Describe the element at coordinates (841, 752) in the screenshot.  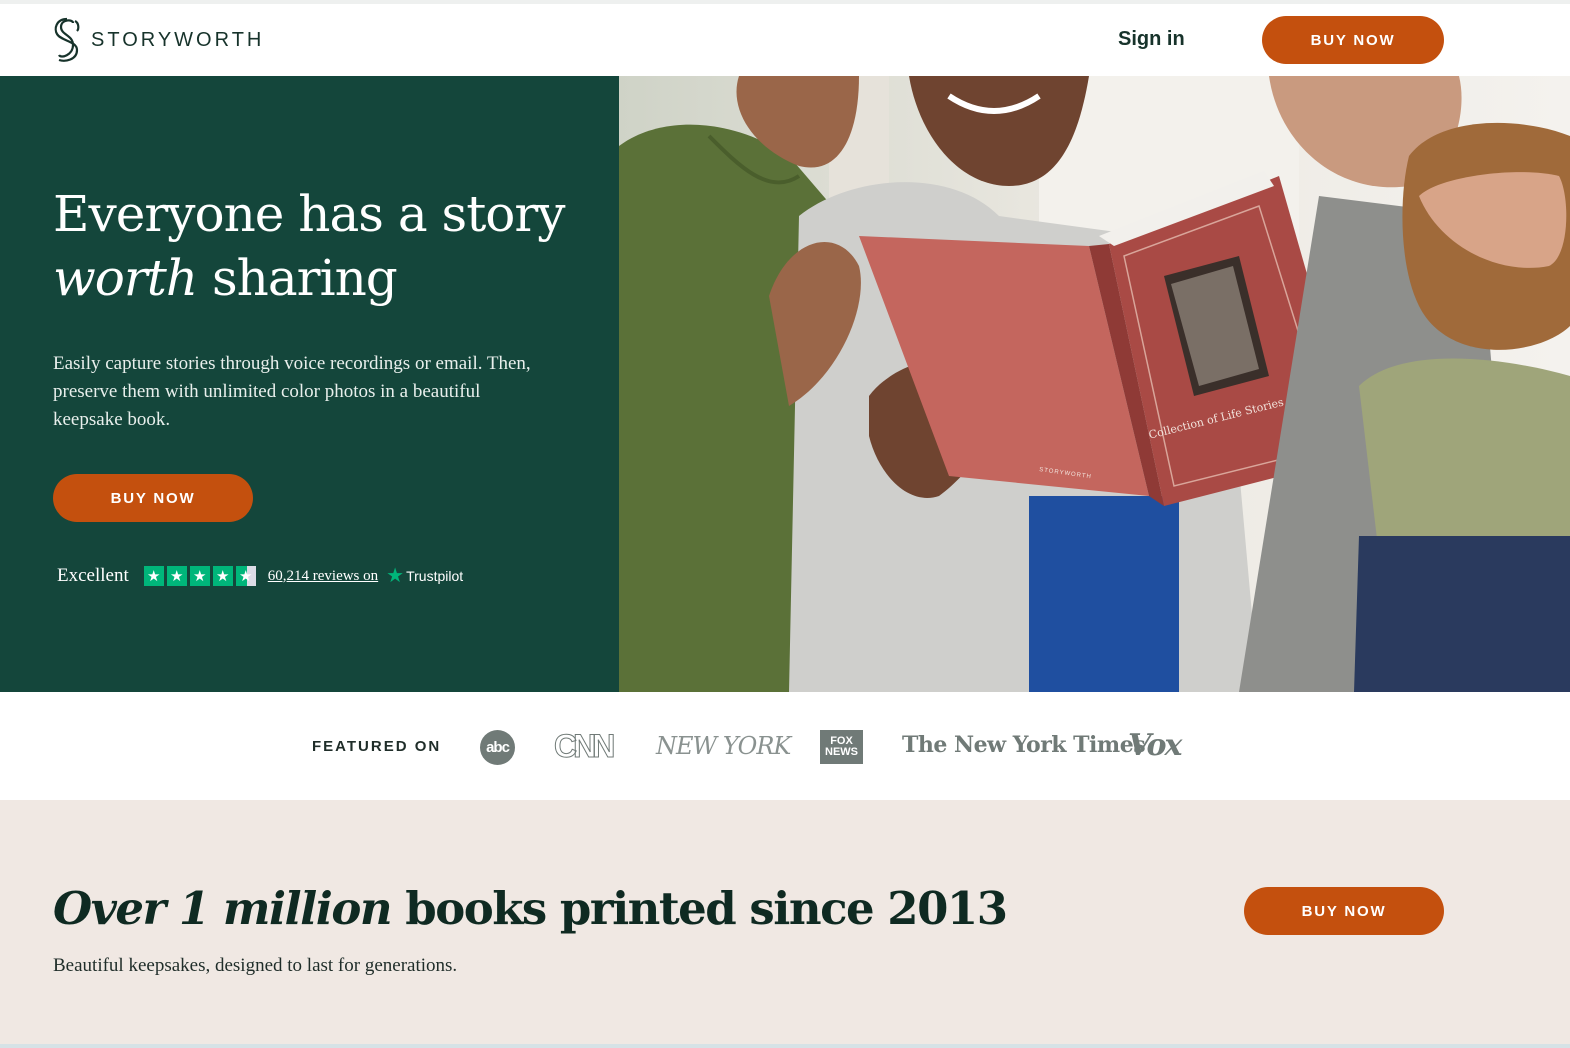
I see `fox-logo-line2: NEWS` at that location.